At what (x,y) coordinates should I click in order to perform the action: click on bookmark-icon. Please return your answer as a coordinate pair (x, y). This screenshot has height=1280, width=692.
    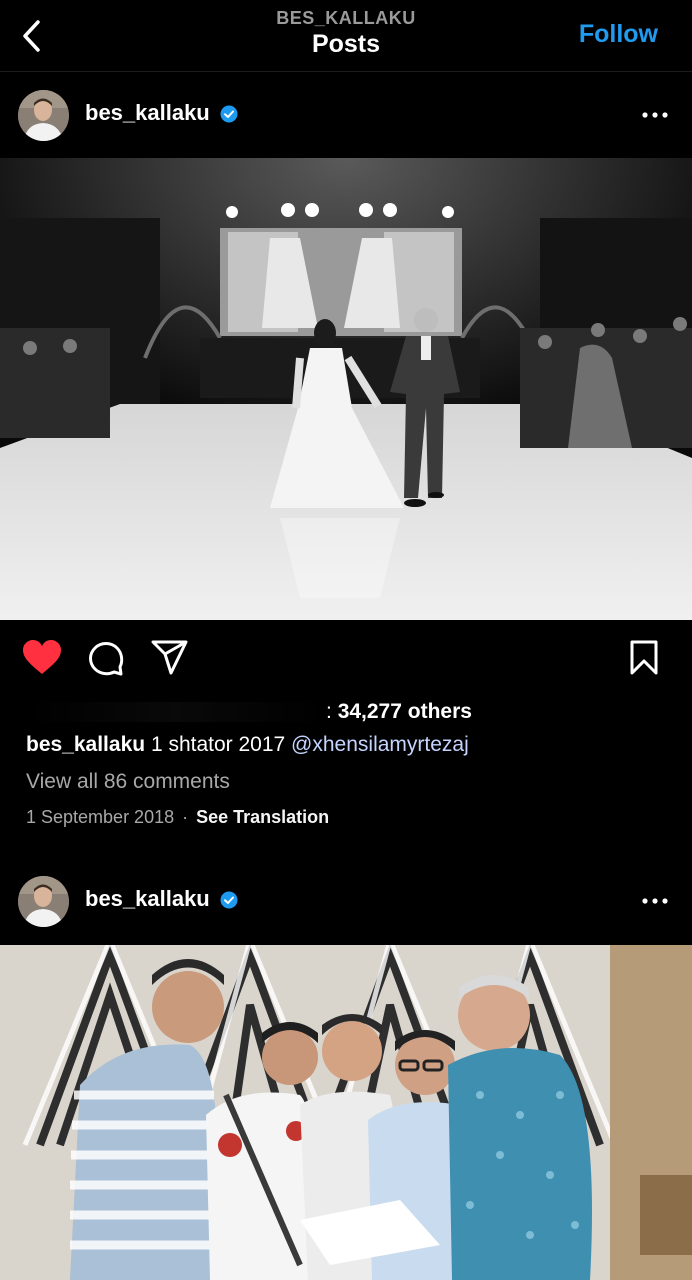
    Looking at the image, I should click on (644, 657).